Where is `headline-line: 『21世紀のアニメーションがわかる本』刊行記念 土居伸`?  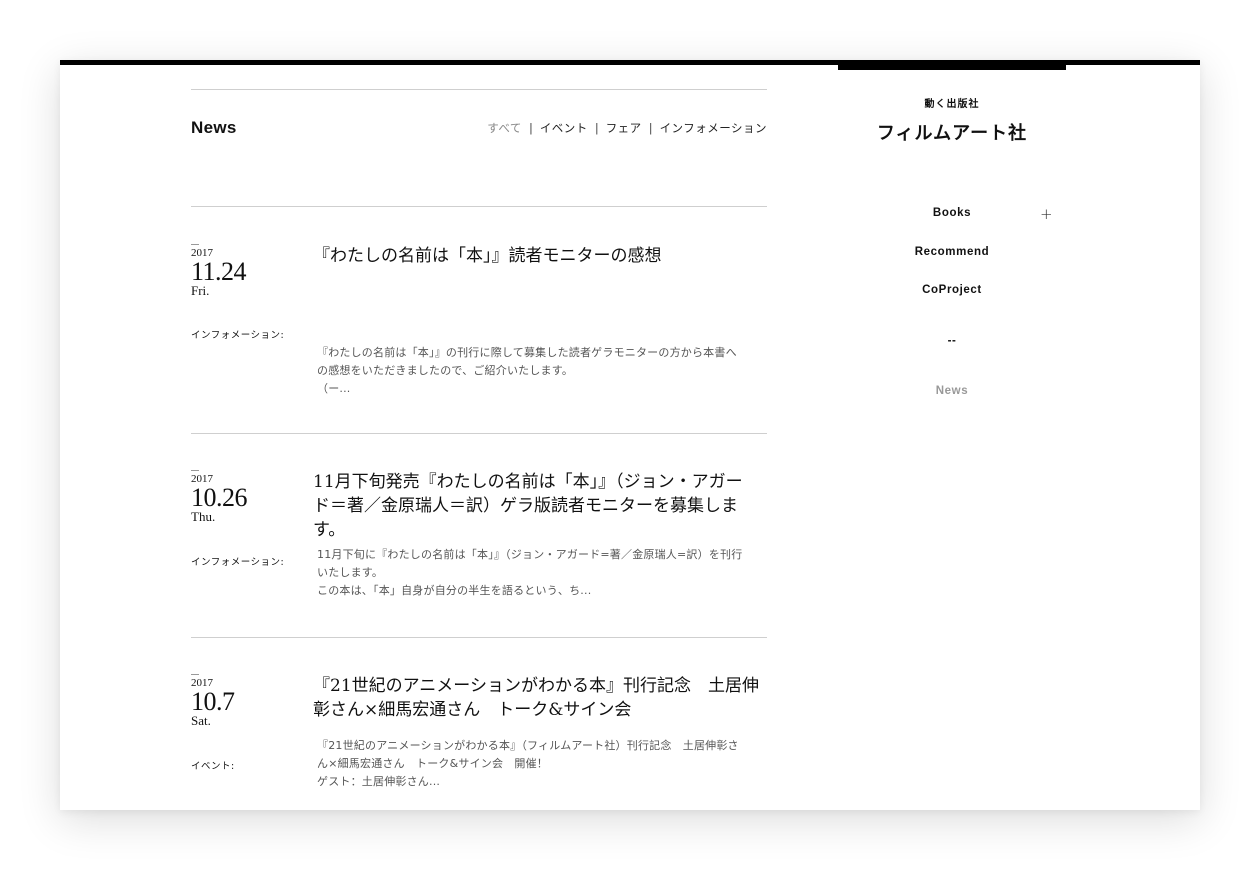
headline-line: 『21世紀のアニメーションがわかる本』刊行記念 土居伸 is located at coordinates (536, 686).